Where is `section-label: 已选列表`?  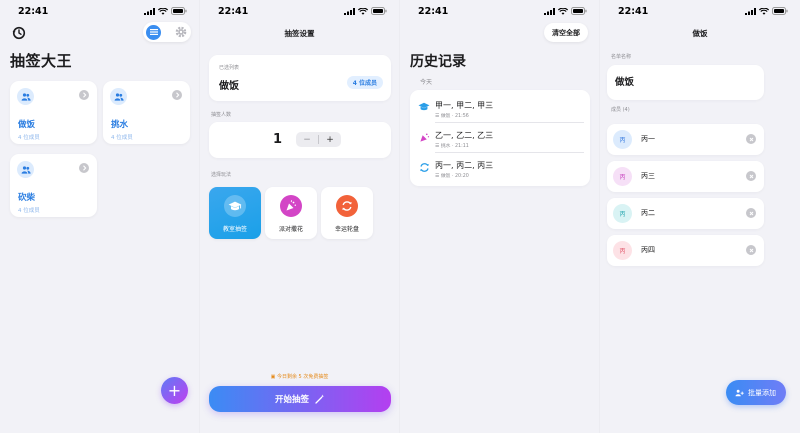
section-label: 已选列表 is located at coordinates (229, 68).